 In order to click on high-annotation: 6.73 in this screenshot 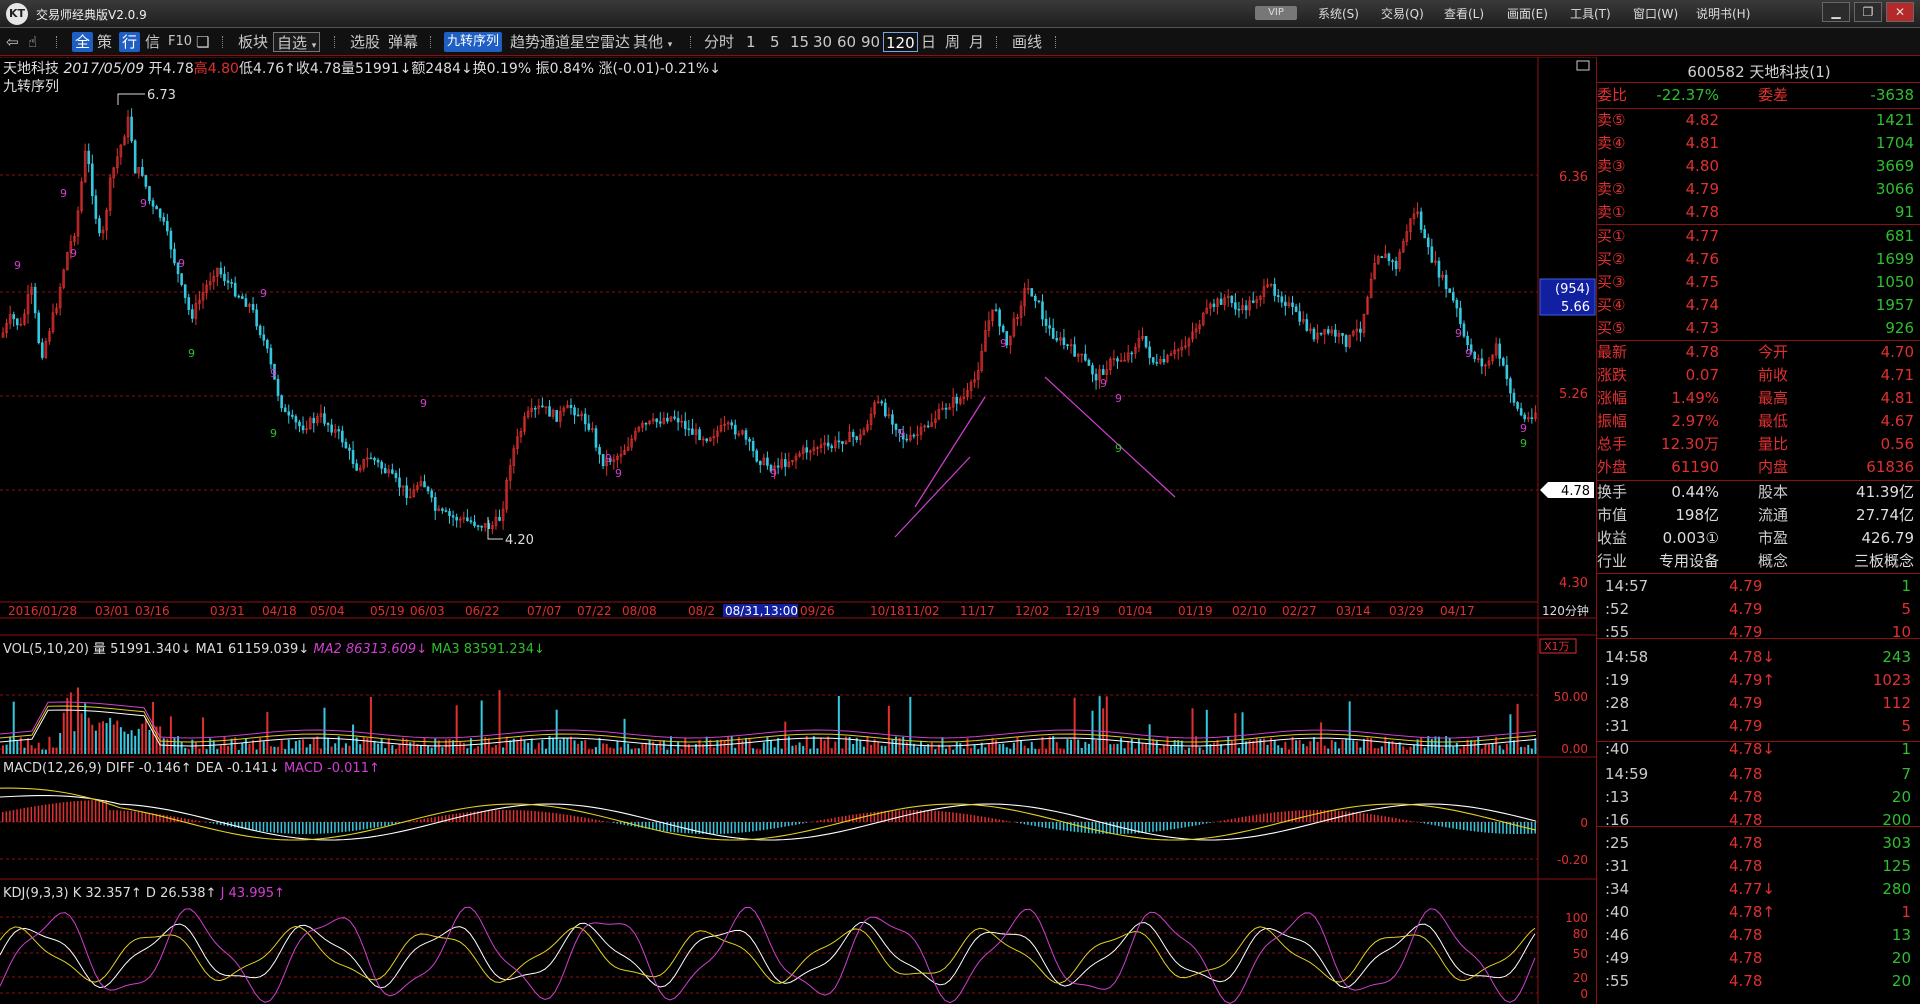, I will do `click(161, 95)`.